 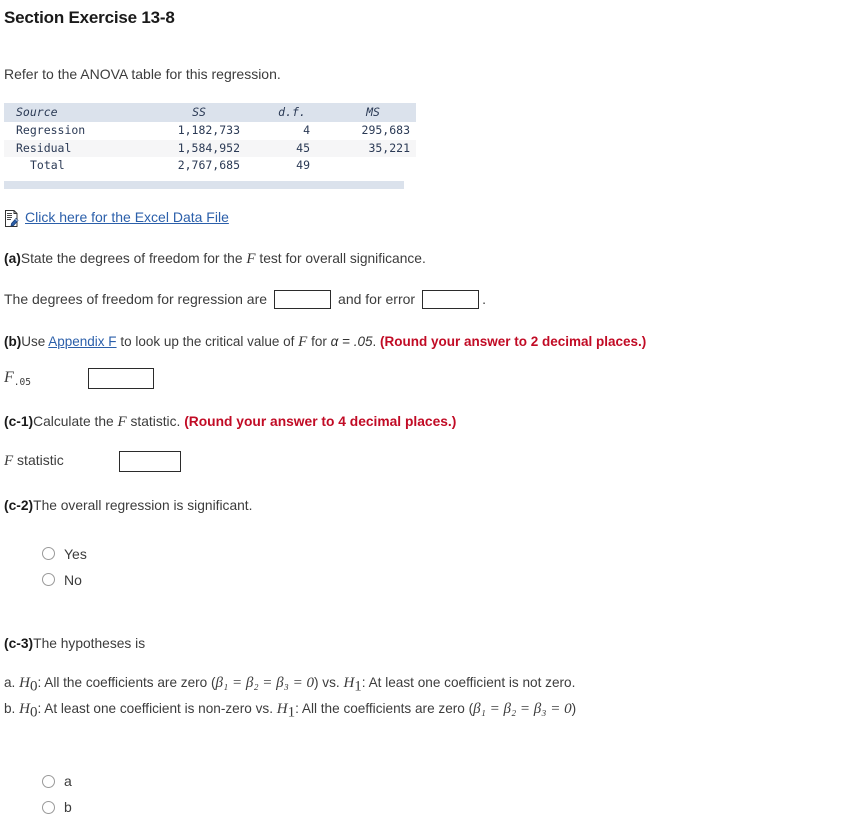 I want to click on table-row: Residual 1,584,952 45 35,221, so click(x=210, y=148).